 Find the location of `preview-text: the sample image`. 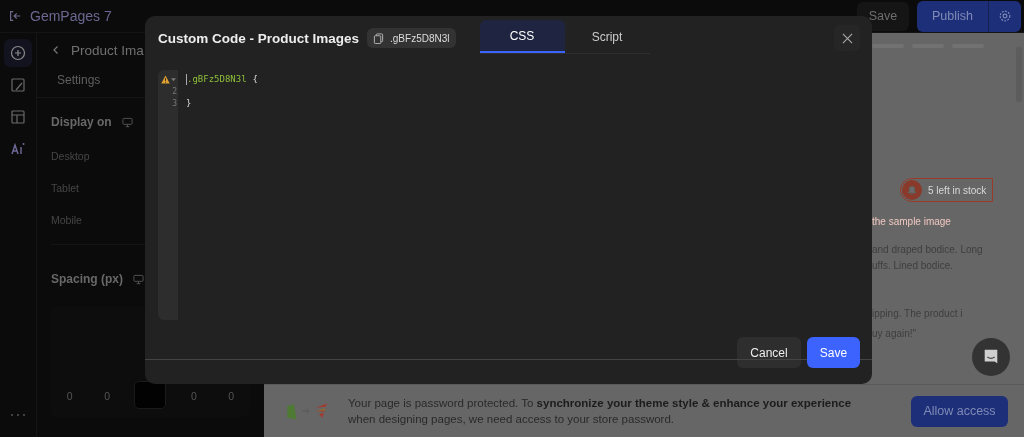

preview-text: the sample image is located at coordinates (912, 222).